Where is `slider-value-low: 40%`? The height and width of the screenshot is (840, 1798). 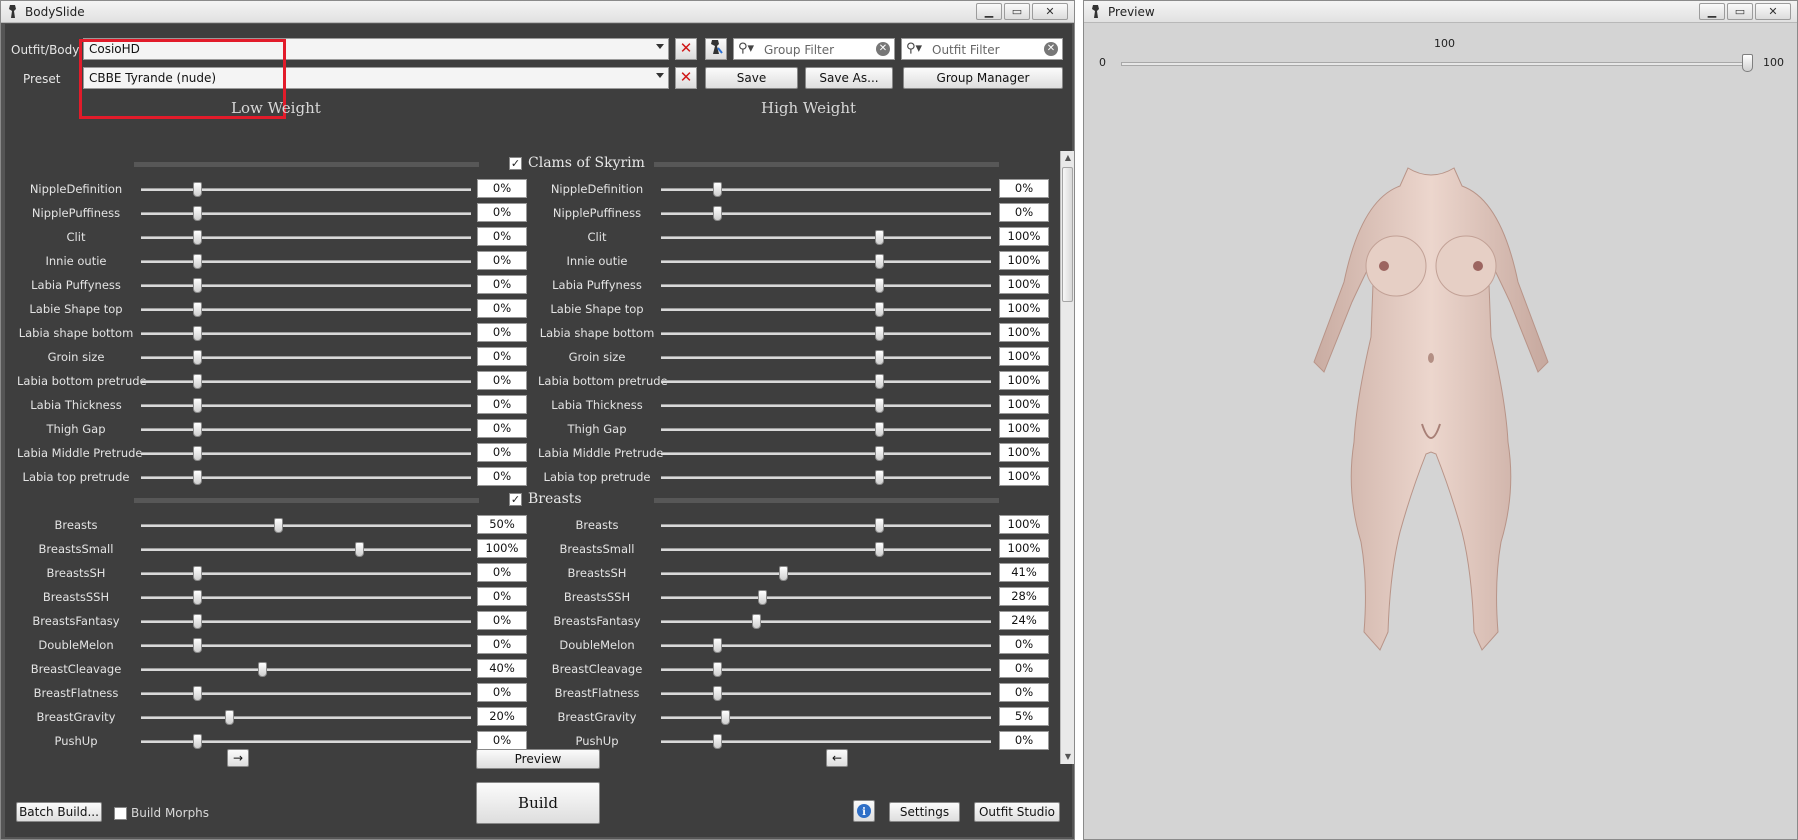 slider-value-low: 40% is located at coordinates (502, 668).